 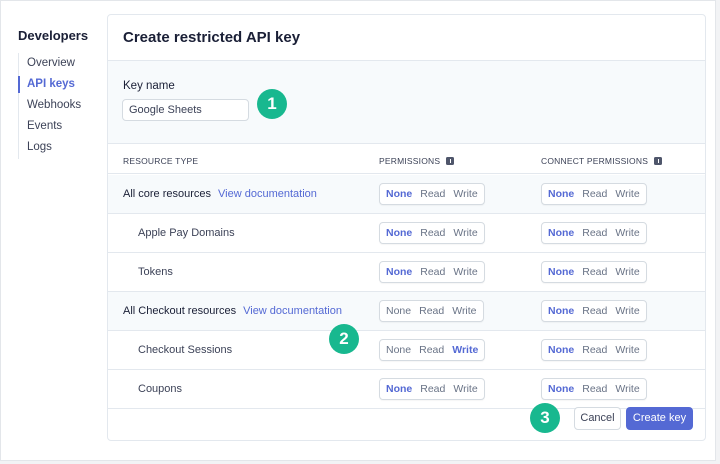 I want to click on step-badge-3: 3, so click(x=545, y=418).